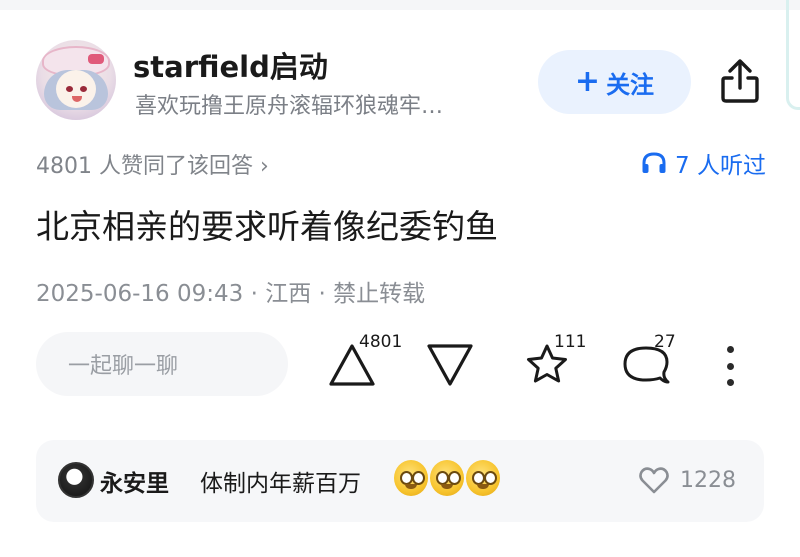 This screenshot has height=557, width=800. What do you see at coordinates (570, 342) in the screenshot?
I see `favorite-count: 111` at bounding box center [570, 342].